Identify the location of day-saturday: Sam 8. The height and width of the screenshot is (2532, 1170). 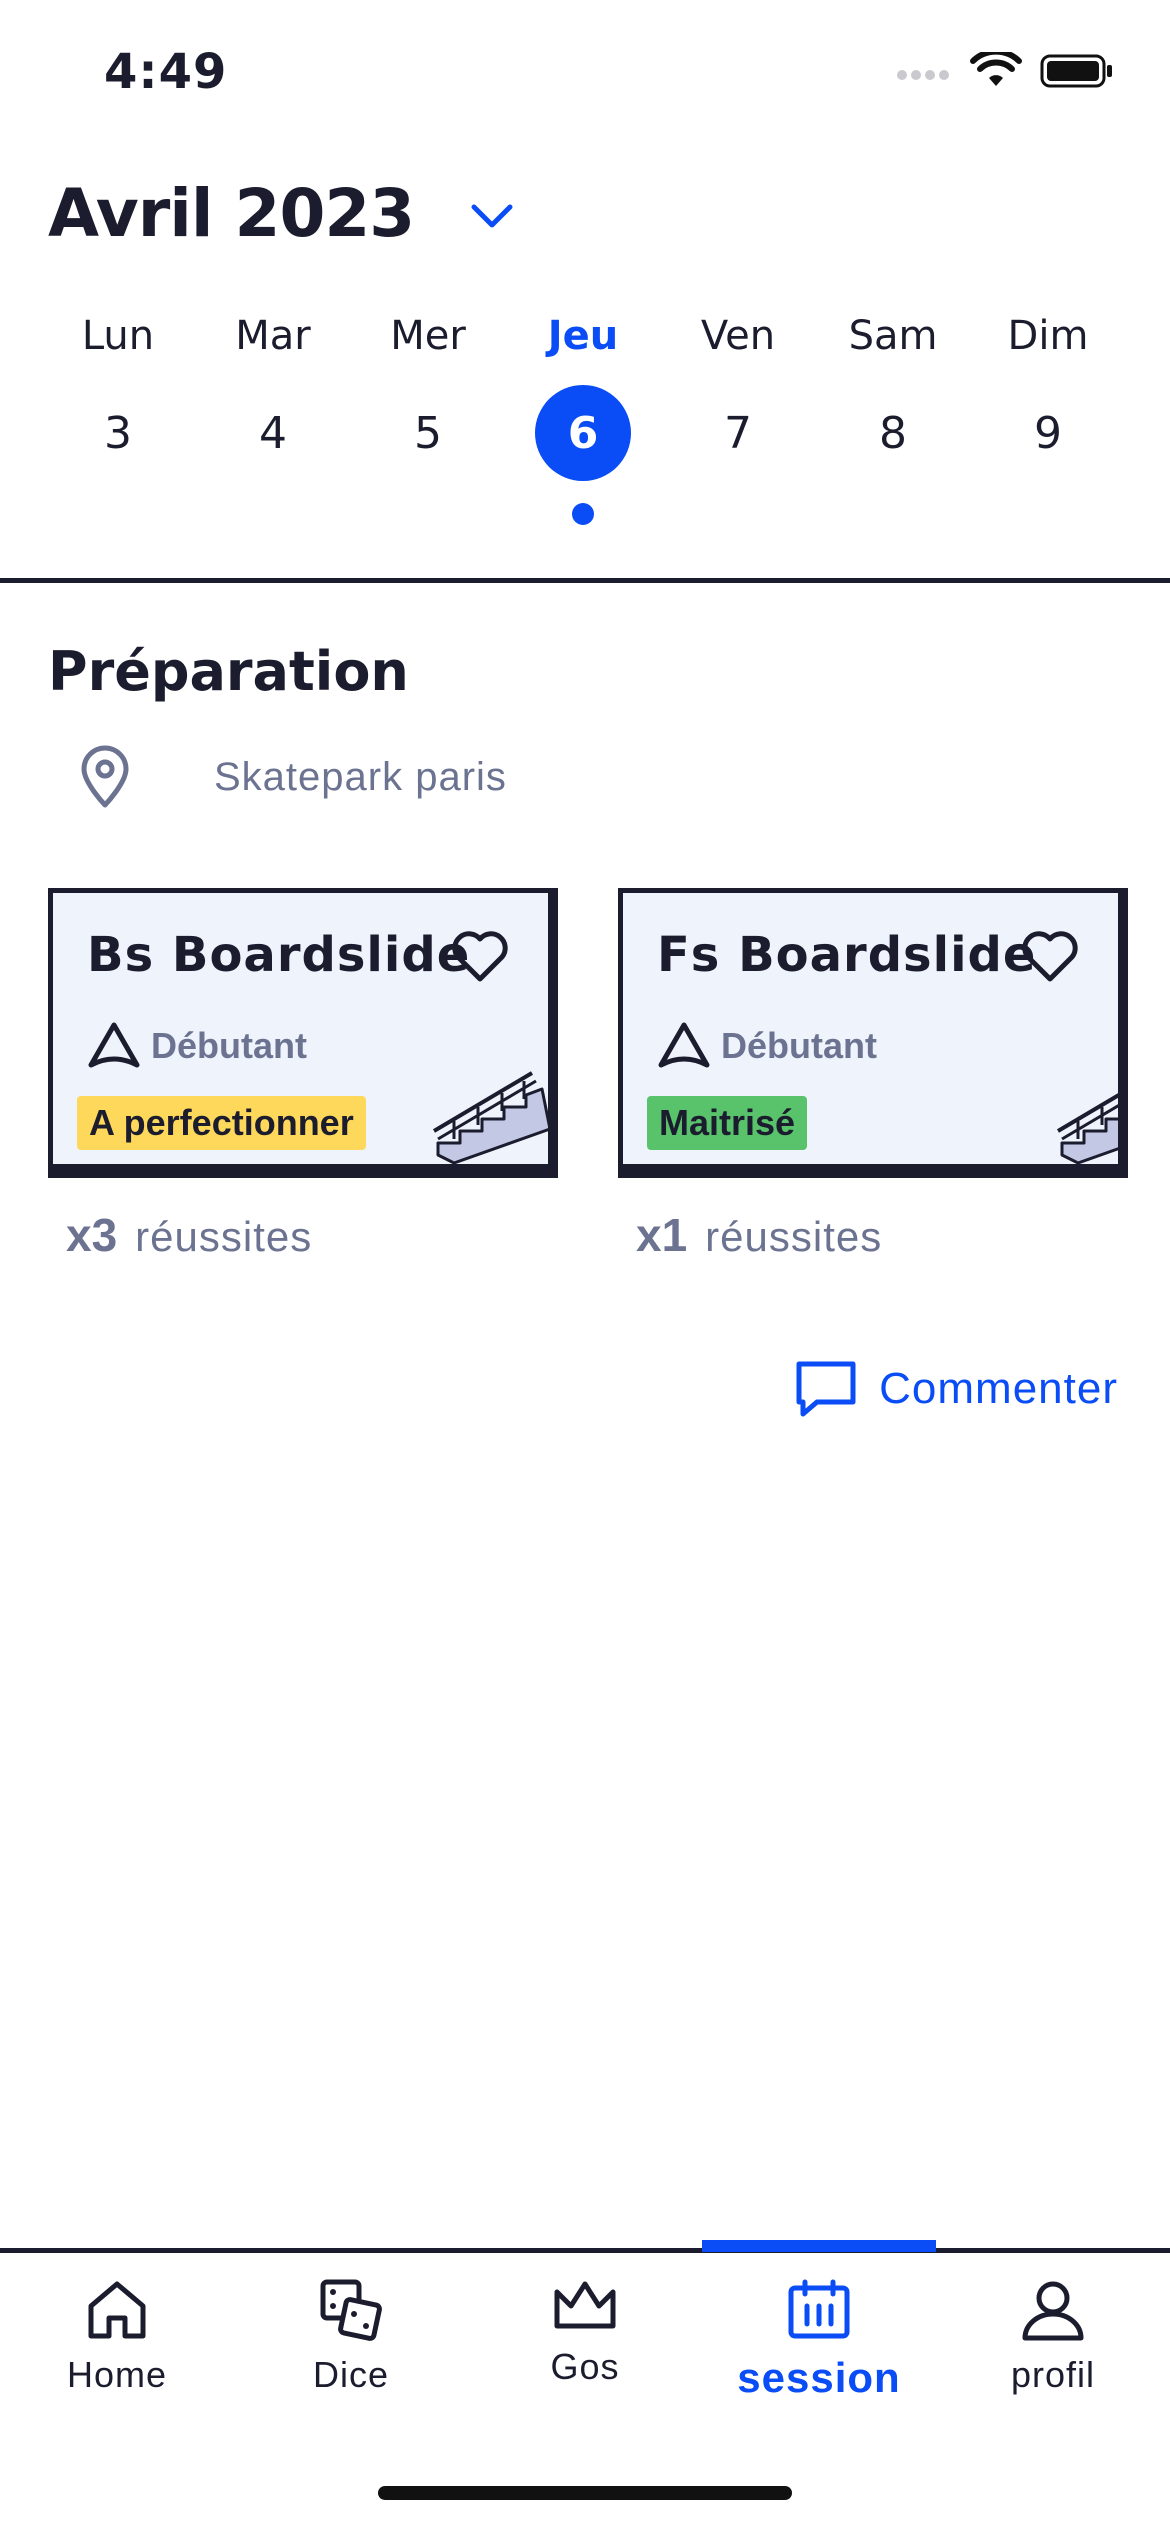
(893, 415).